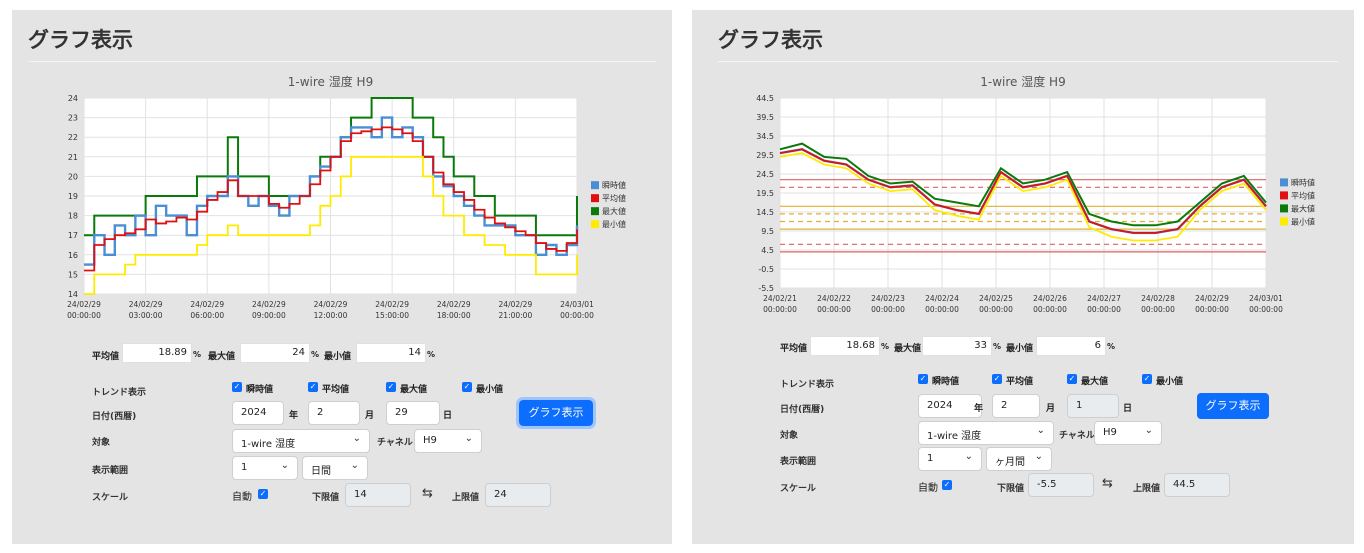 This screenshot has height=553, width=1364. I want to click on max-label: 最大値, so click(222, 357).